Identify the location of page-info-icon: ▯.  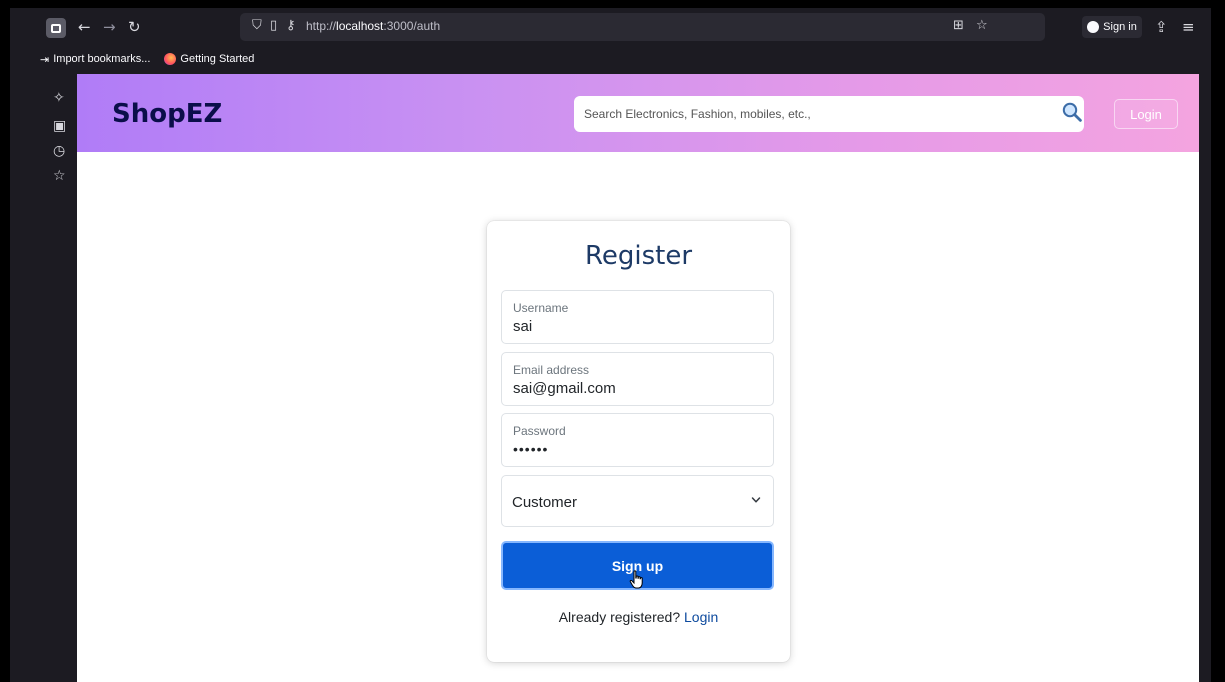
(273, 25).